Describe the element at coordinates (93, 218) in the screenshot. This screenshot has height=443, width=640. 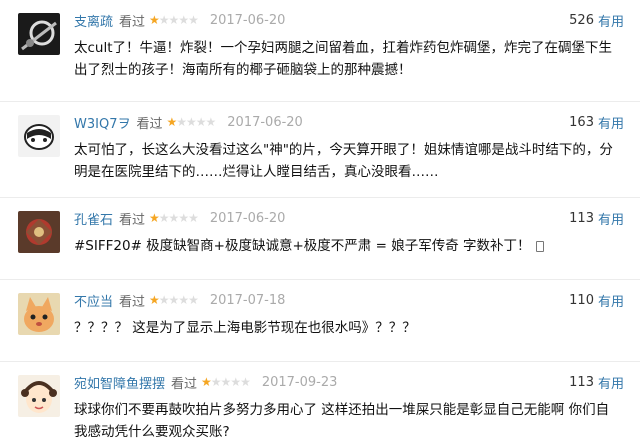
I see `username-link: 孔雀石` at that location.